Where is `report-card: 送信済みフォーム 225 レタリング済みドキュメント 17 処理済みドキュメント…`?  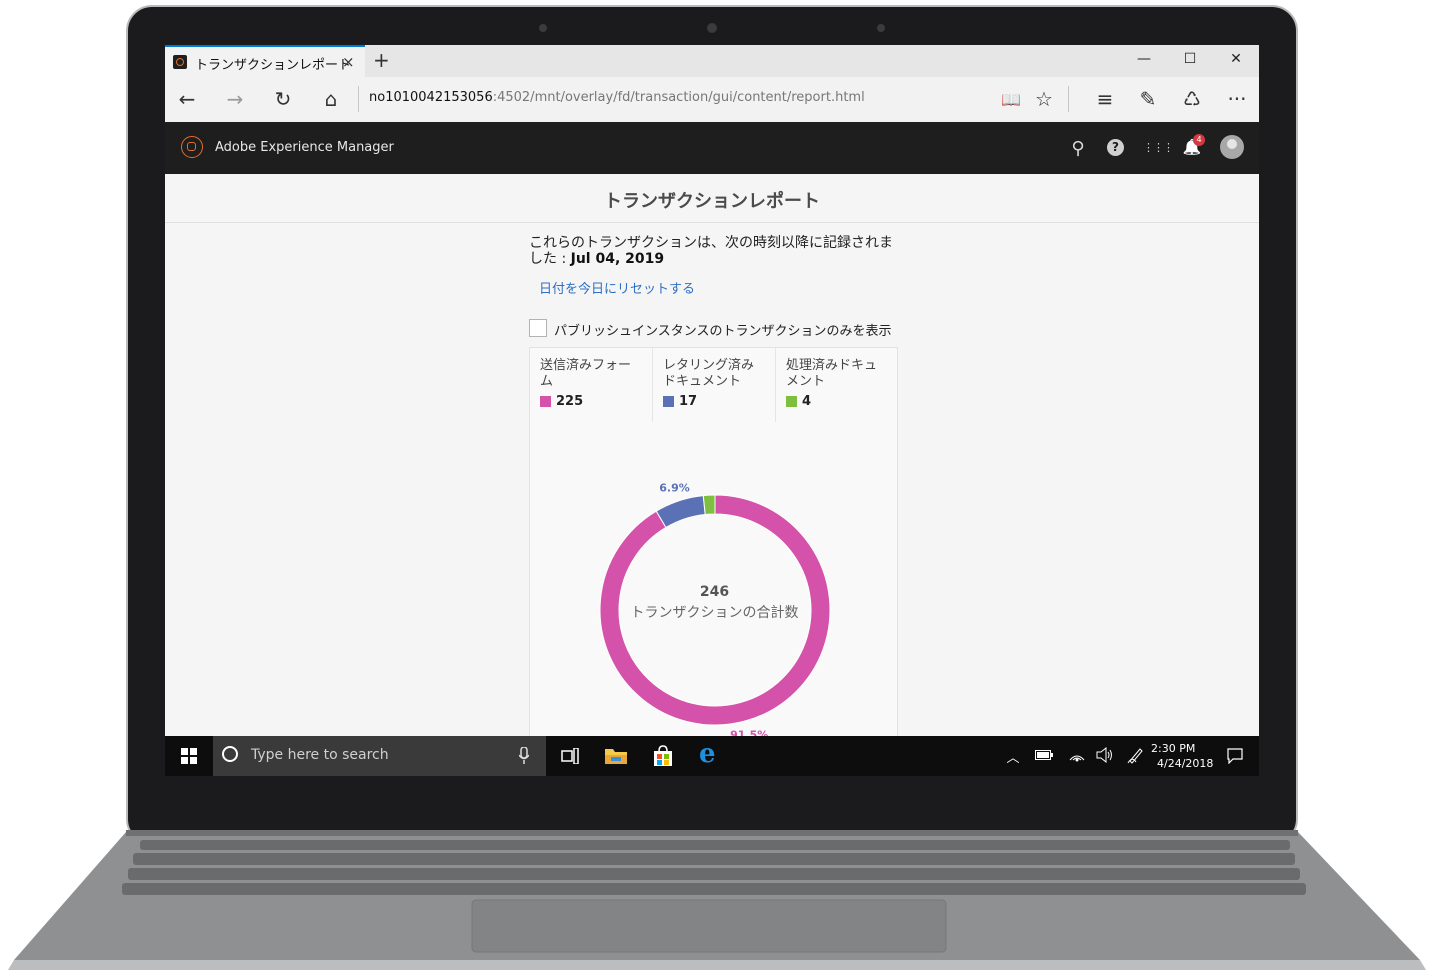
report-card: 送信済みフォーム 225 レタリング済みドキュメント 17 処理済みドキュメント… is located at coordinates (713, 561).